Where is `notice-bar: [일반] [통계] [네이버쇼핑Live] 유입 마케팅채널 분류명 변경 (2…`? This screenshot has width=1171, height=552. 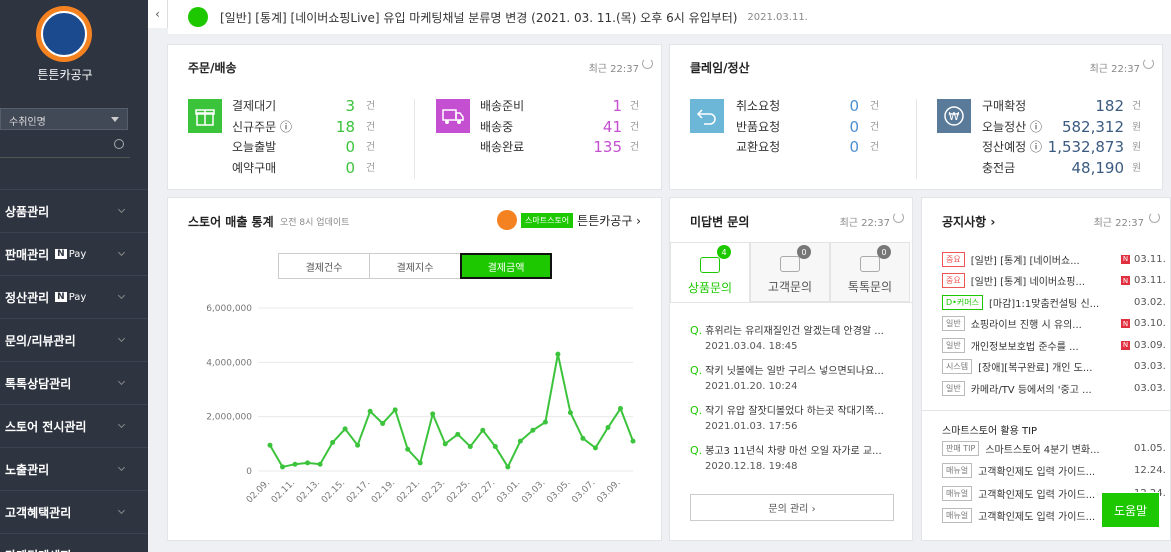 notice-bar: [일반] [통계] [네이버쇼핑Live] 유입 마케팅채널 분류명 변경 (2… is located at coordinates (669, 17).